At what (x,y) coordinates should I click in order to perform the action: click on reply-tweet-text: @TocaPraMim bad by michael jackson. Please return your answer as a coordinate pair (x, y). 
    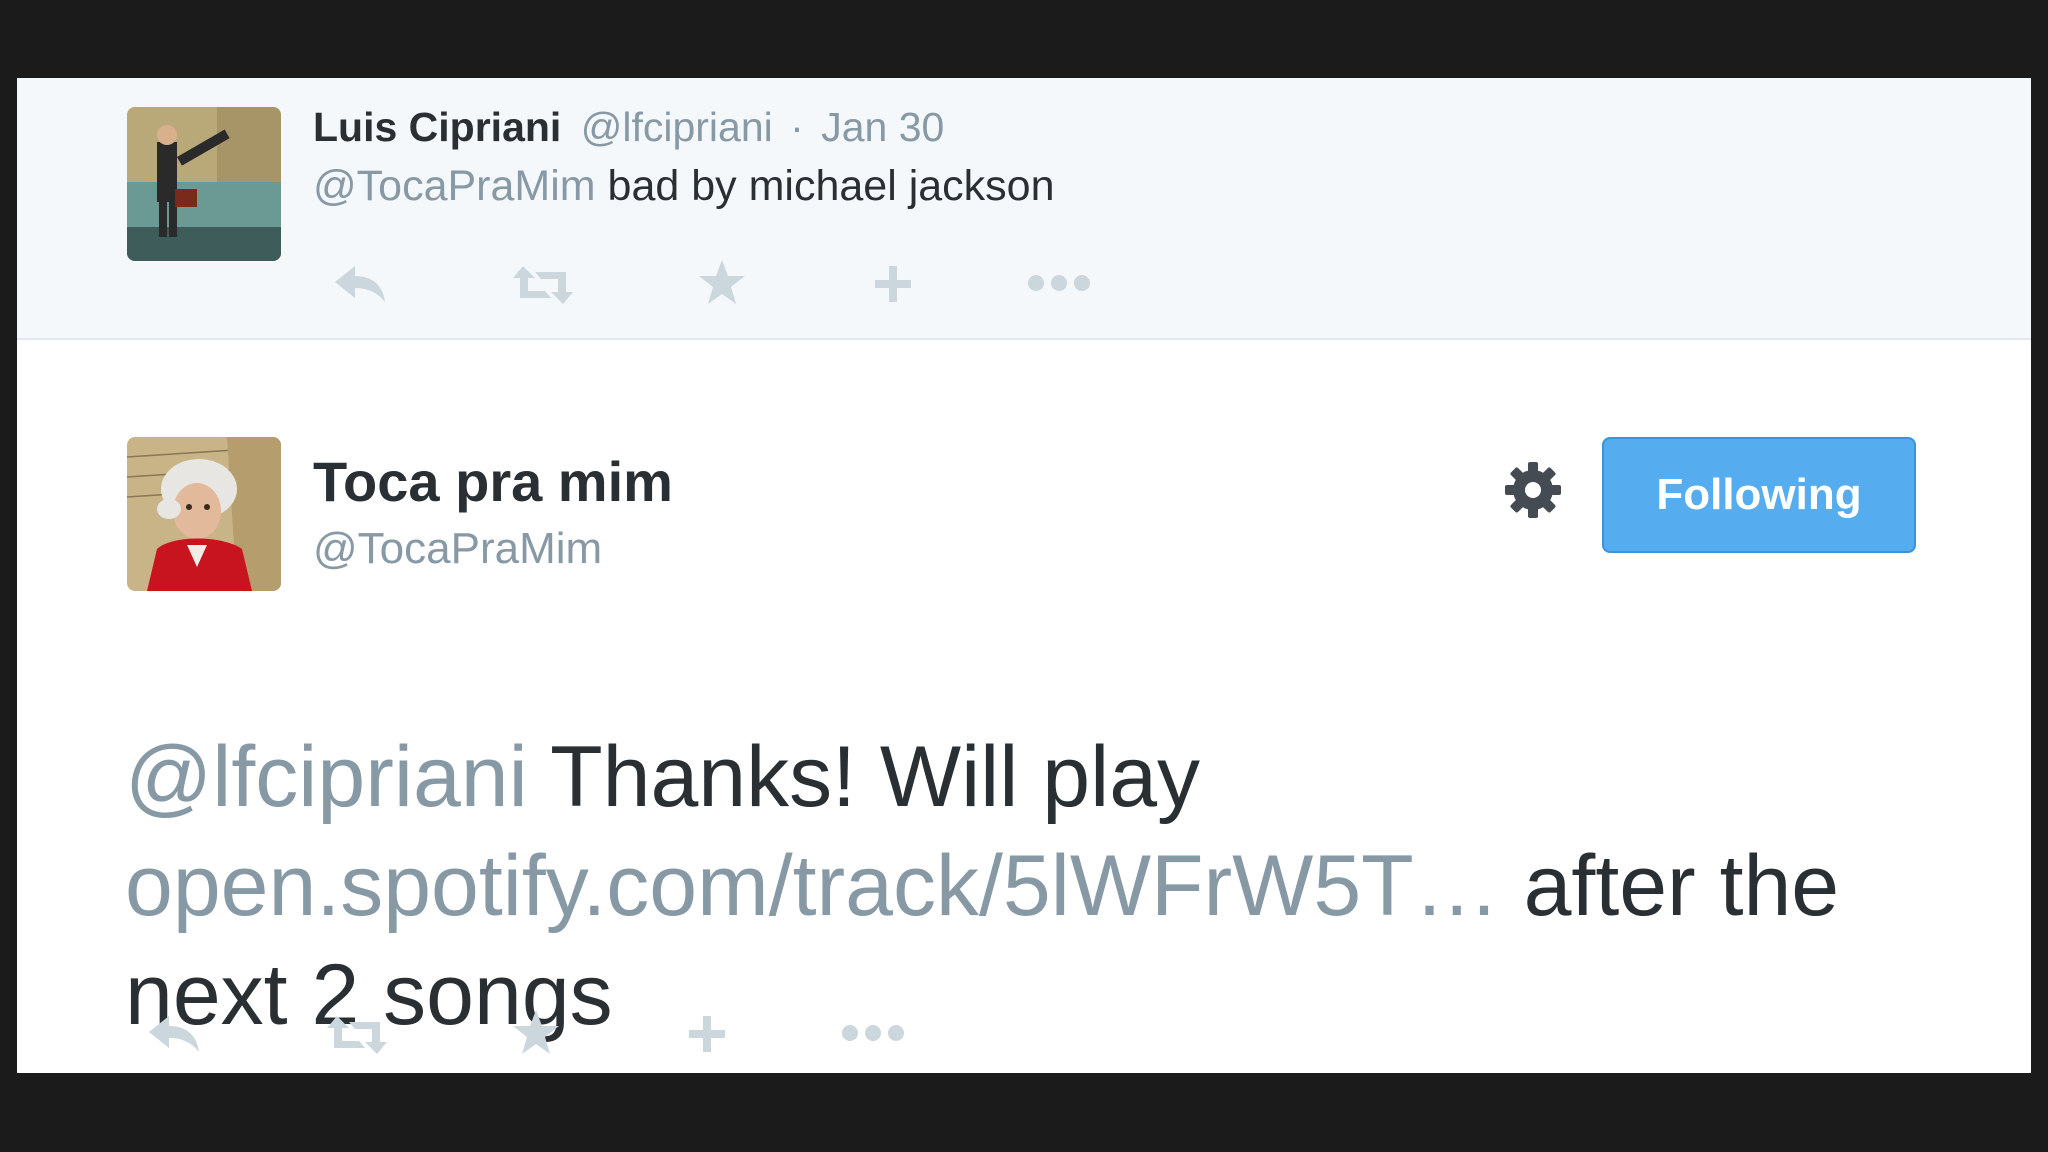
    Looking at the image, I should click on (684, 186).